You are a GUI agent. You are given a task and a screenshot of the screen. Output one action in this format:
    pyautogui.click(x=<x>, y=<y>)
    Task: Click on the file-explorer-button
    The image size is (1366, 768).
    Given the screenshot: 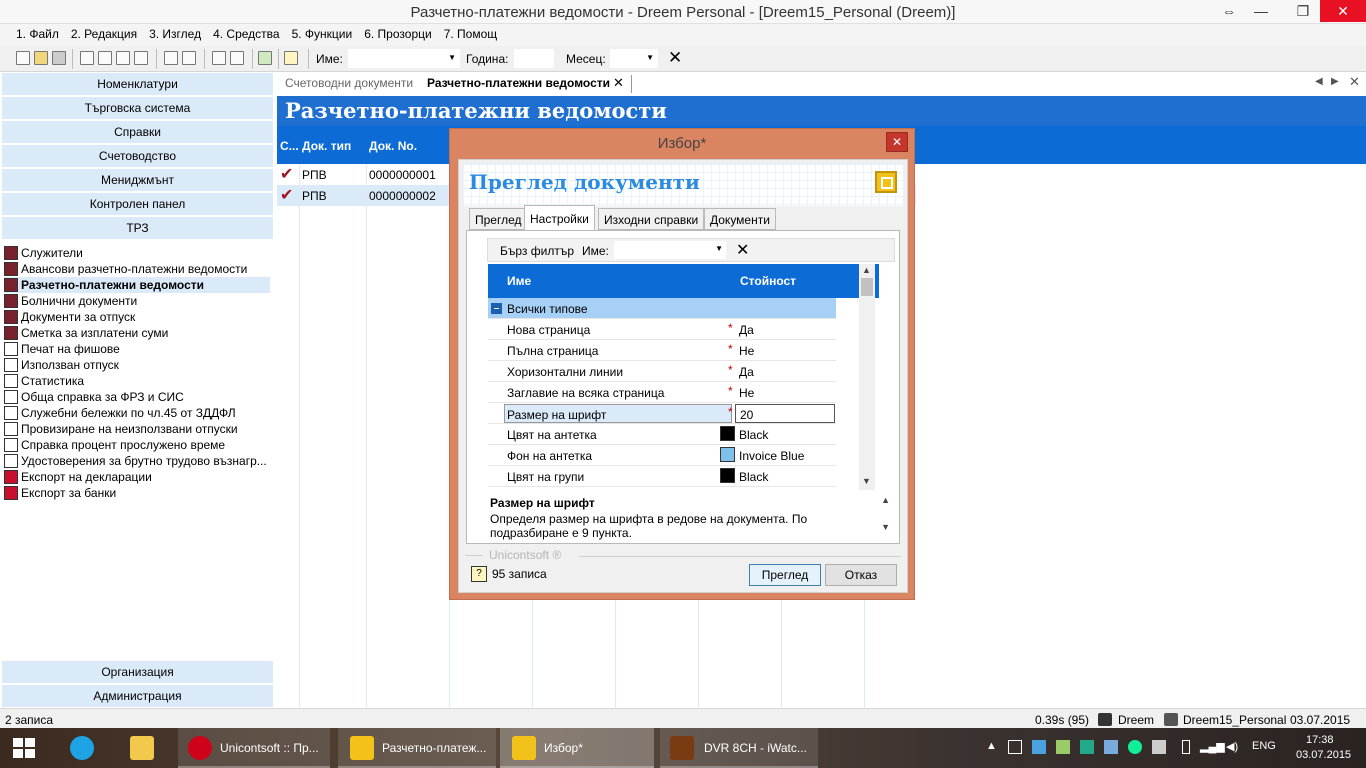 What is the action you would take?
    pyautogui.click(x=144, y=748)
    